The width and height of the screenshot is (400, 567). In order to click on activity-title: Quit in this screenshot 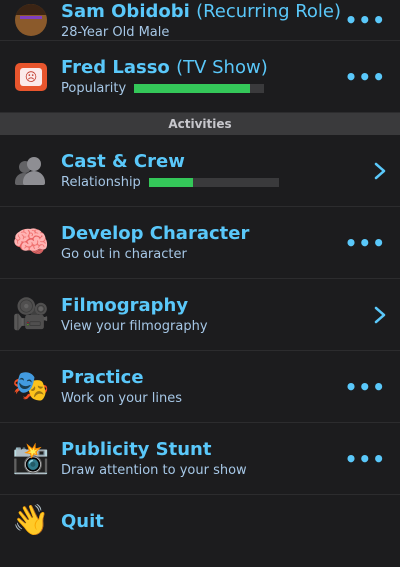, I will do `click(82, 521)`.